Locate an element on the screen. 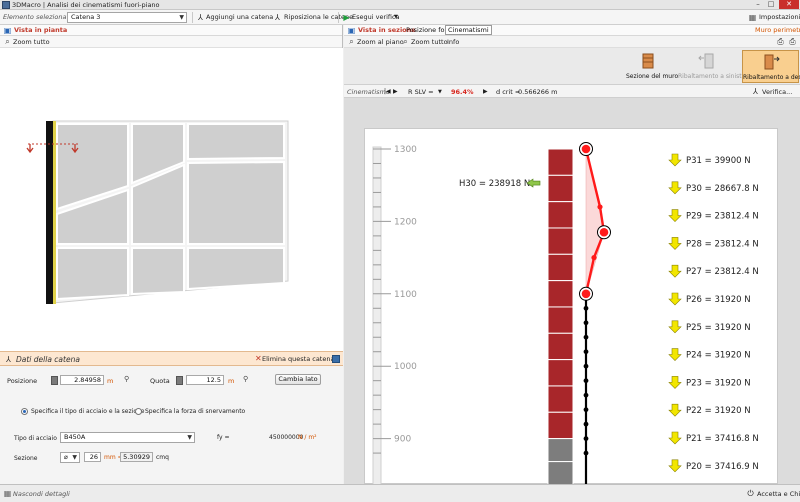 The image size is (800, 502). position-input: 2.84958 is located at coordinates (82, 380).